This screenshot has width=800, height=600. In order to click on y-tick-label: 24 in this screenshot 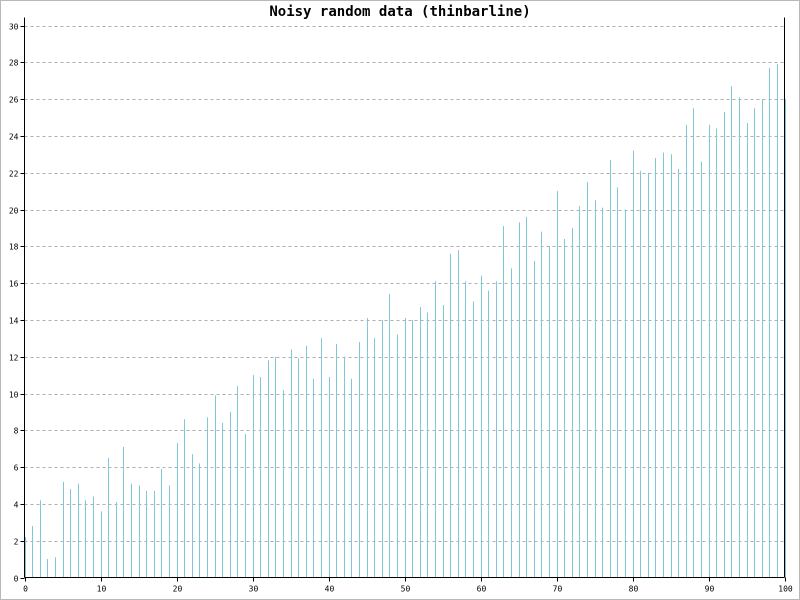, I will do `click(14, 137)`.